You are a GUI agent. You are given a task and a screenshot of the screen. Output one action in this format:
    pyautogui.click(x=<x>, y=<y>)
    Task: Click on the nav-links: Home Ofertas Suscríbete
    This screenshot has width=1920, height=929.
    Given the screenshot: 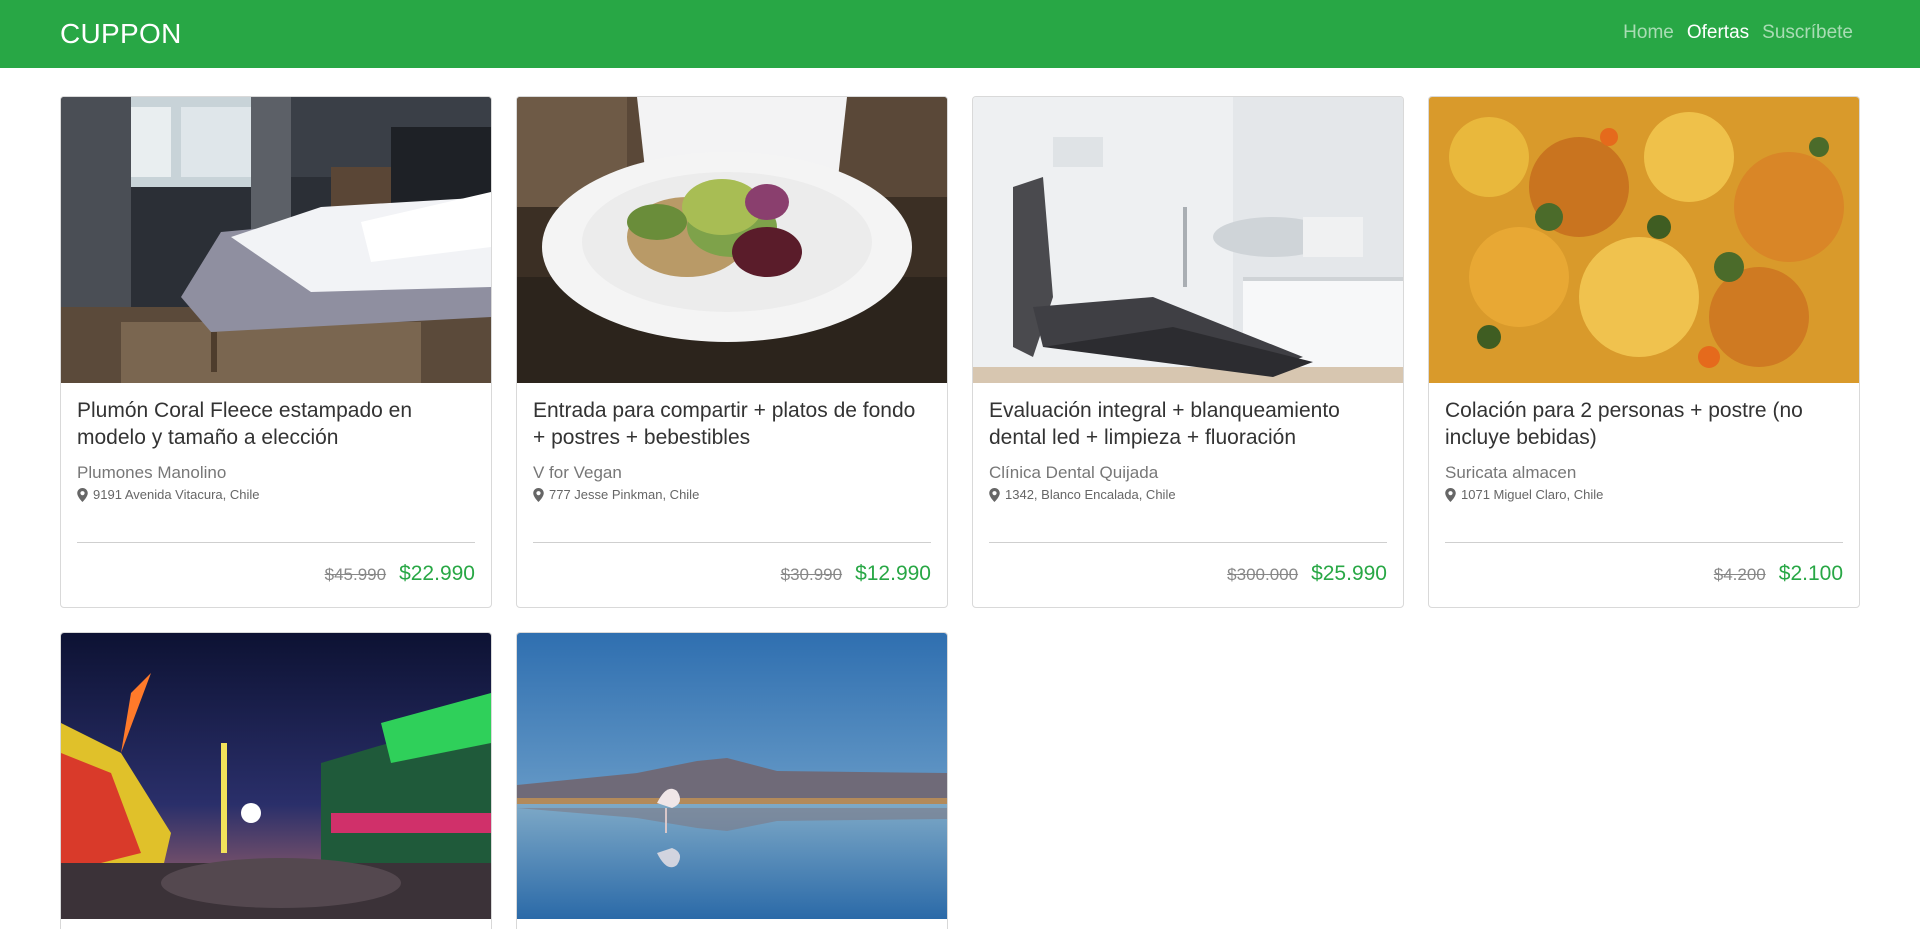 What is the action you would take?
    pyautogui.click(x=1738, y=33)
    